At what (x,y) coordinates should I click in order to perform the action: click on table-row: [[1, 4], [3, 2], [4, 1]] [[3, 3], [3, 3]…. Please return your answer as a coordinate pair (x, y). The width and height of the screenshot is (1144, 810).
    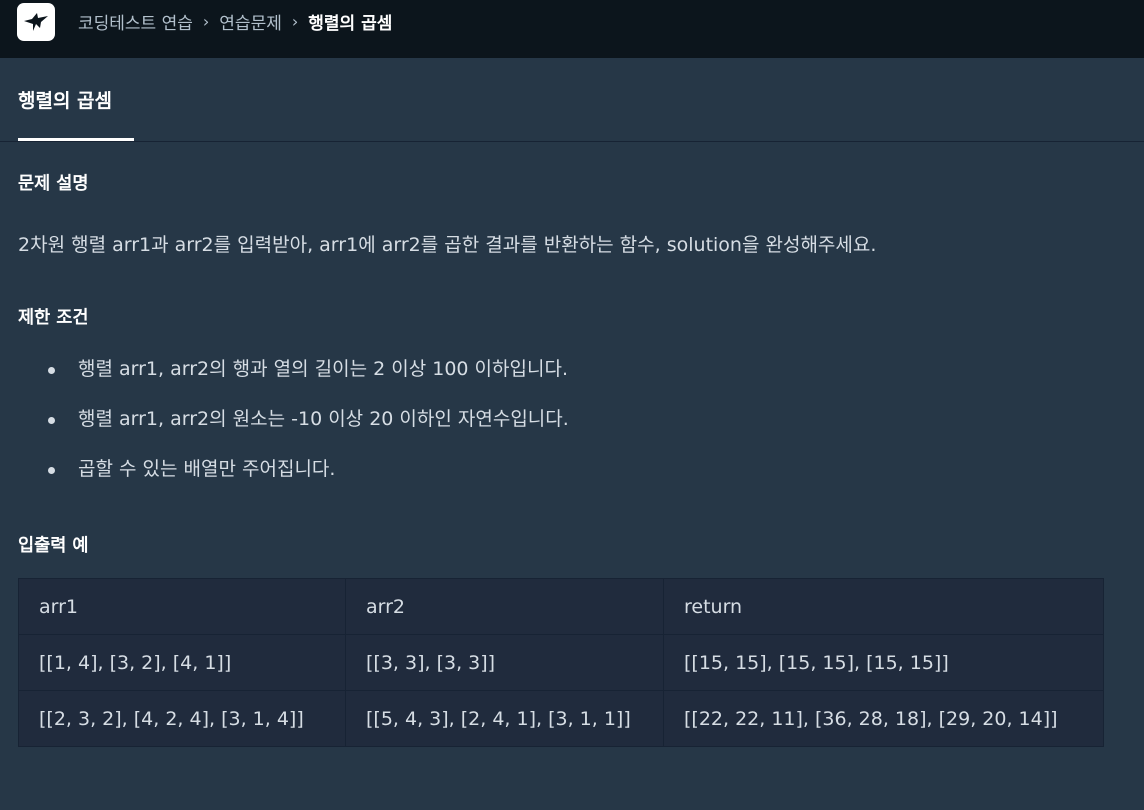
    Looking at the image, I should click on (561, 662).